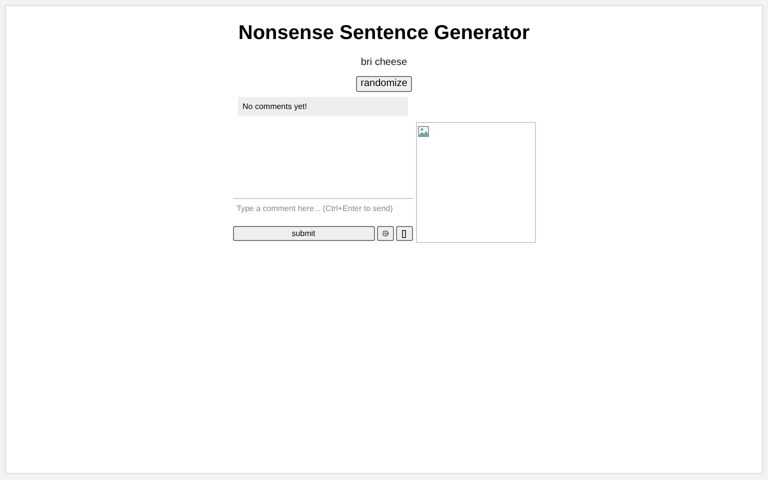  I want to click on settings-button, so click(385, 233).